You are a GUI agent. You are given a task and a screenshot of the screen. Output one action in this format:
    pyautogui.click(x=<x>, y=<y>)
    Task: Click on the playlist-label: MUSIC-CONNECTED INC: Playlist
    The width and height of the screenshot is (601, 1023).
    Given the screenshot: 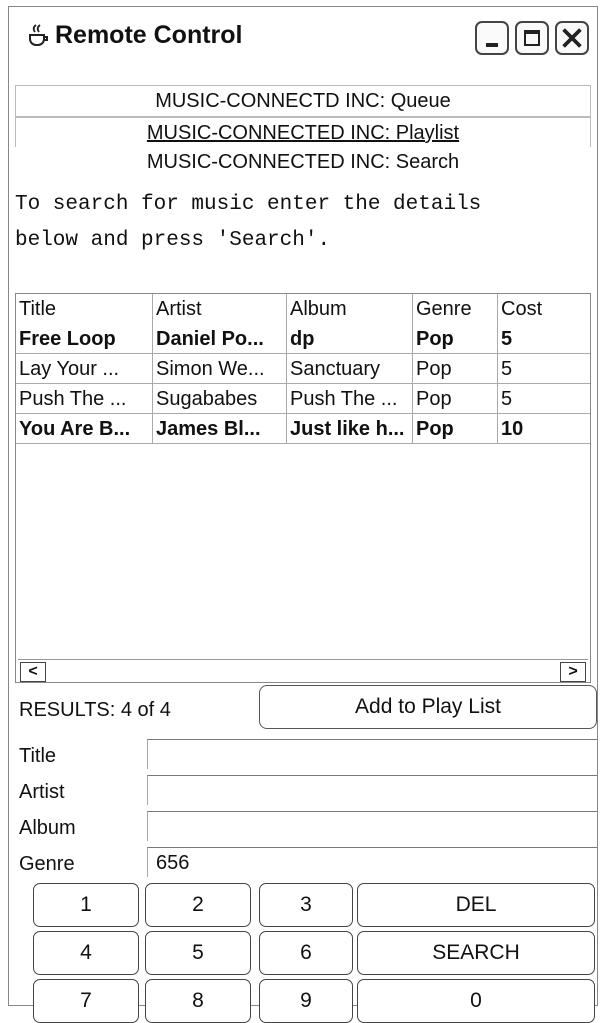 What is the action you would take?
    pyautogui.click(x=303, y=133)
    